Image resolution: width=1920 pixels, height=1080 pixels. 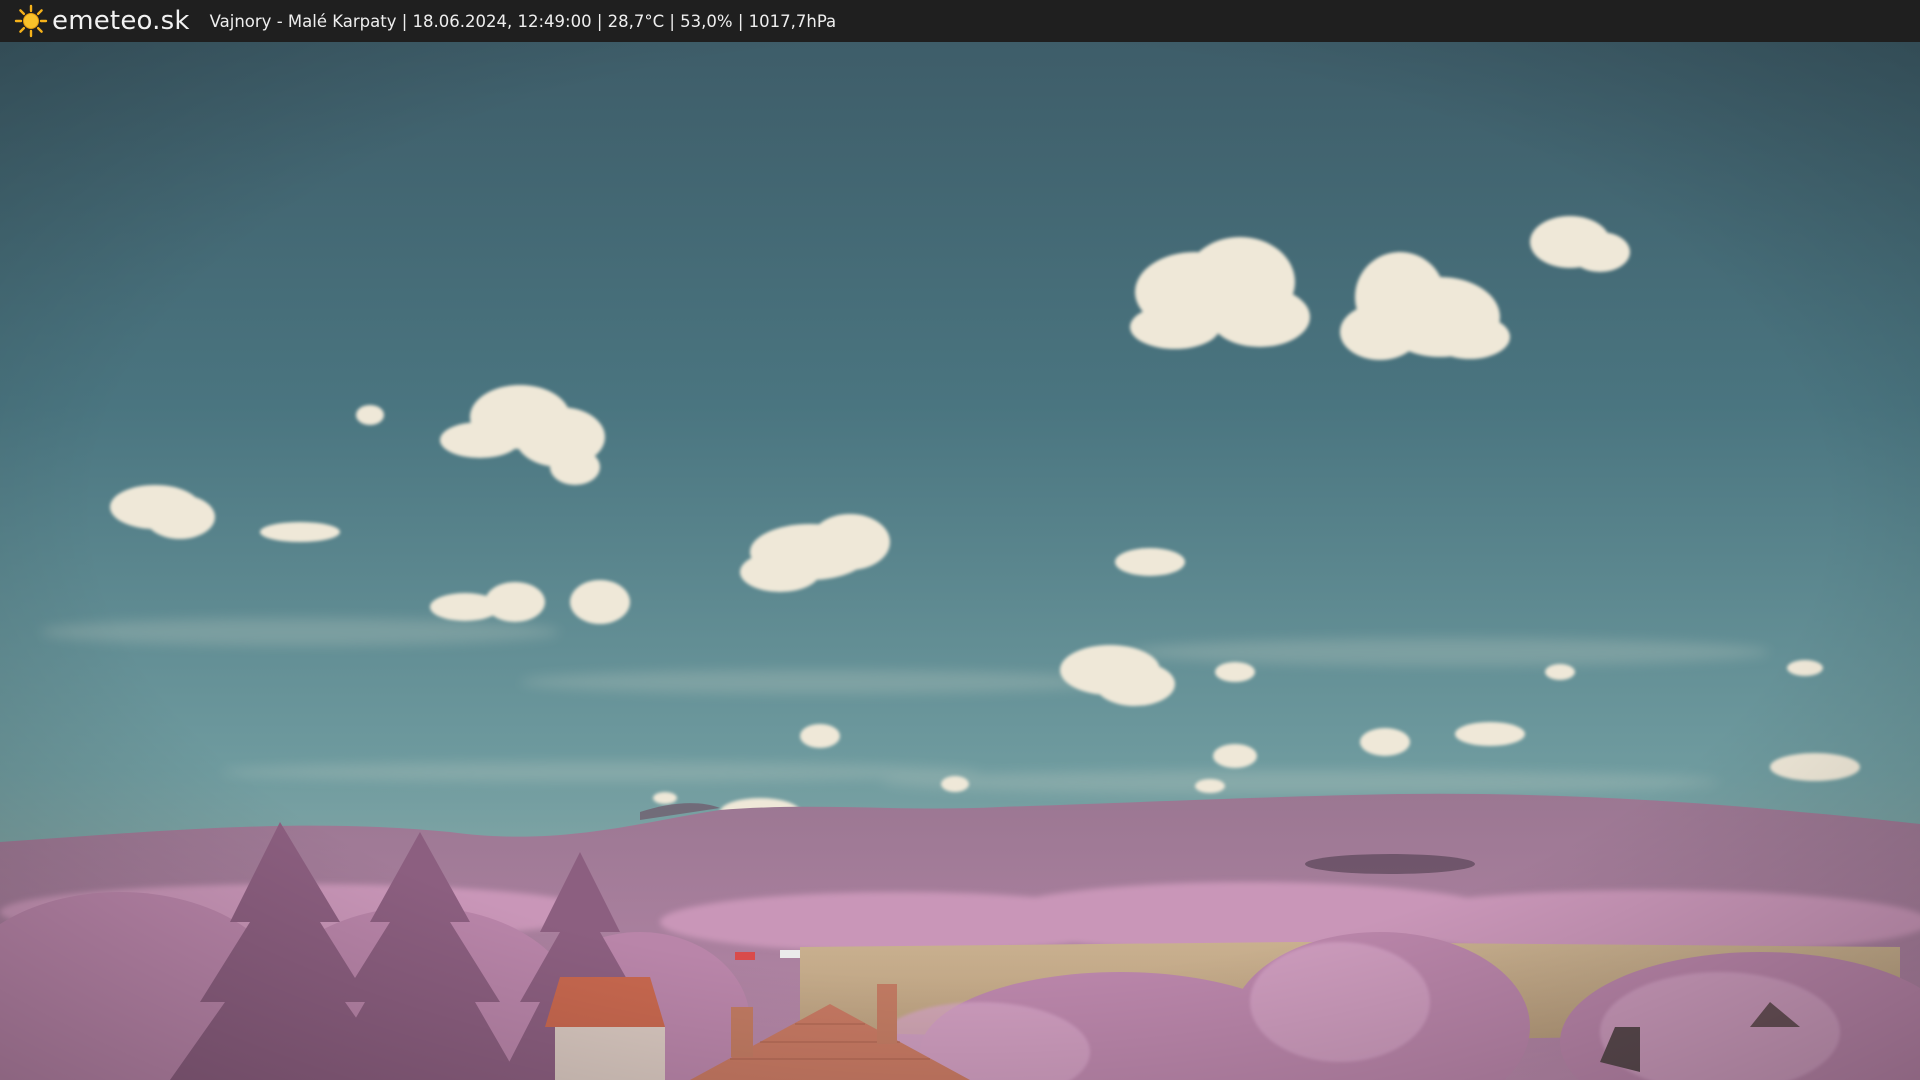 I want to click on sun-icon, so click(x=31, y=21).